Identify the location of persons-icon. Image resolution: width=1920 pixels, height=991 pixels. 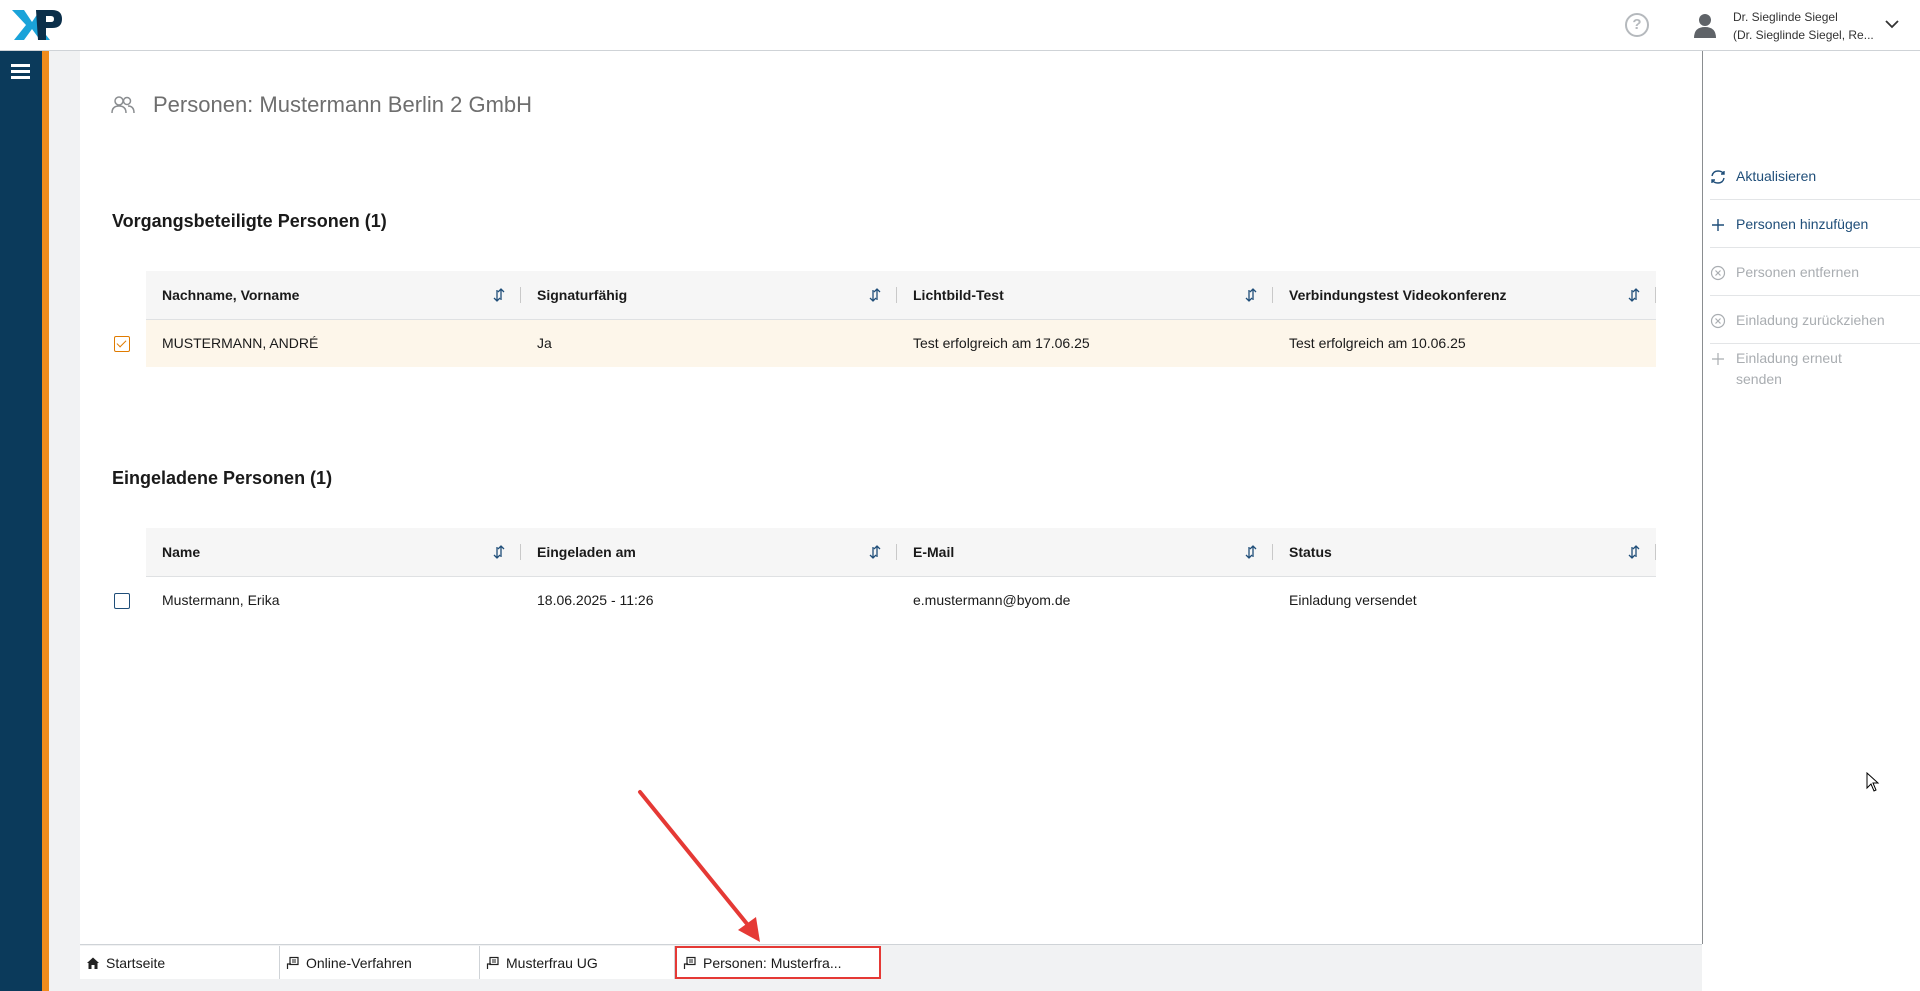
(123, 105).